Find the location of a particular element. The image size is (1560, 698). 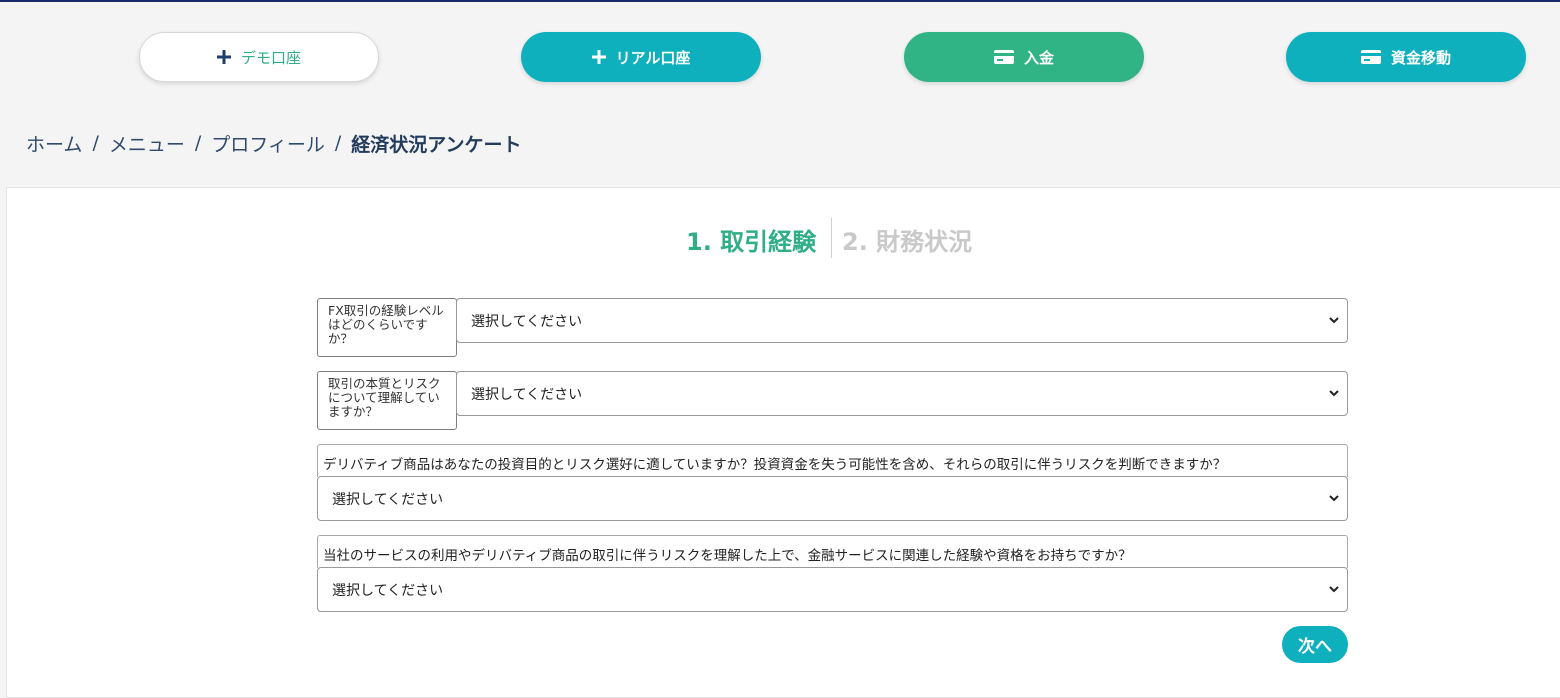

fund-transfer-button: 資金移動 is located at coordinates (1406, 57).